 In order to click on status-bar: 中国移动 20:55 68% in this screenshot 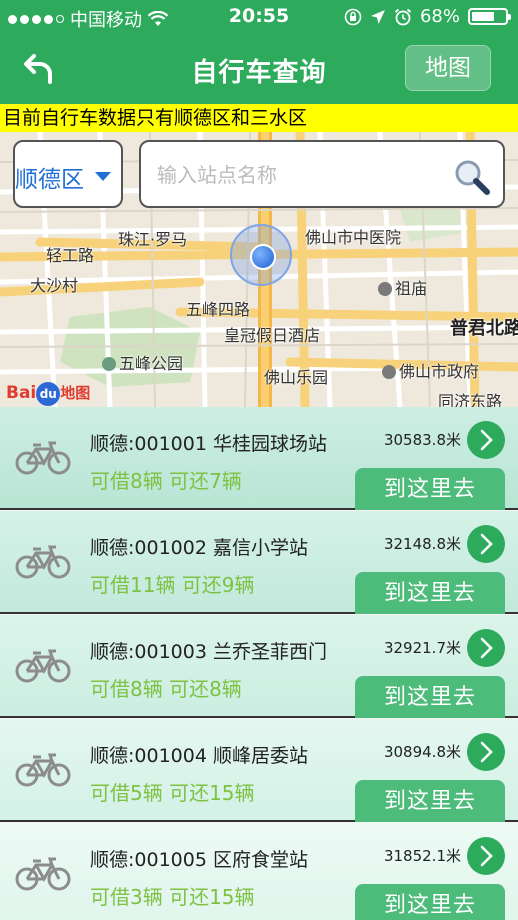, I will do `click(259, 17)`.